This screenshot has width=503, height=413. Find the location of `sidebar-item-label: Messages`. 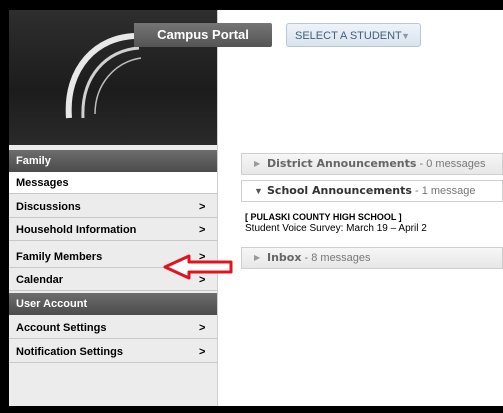

sidebar-item-label: Messages is located at coordinates (42, 183).